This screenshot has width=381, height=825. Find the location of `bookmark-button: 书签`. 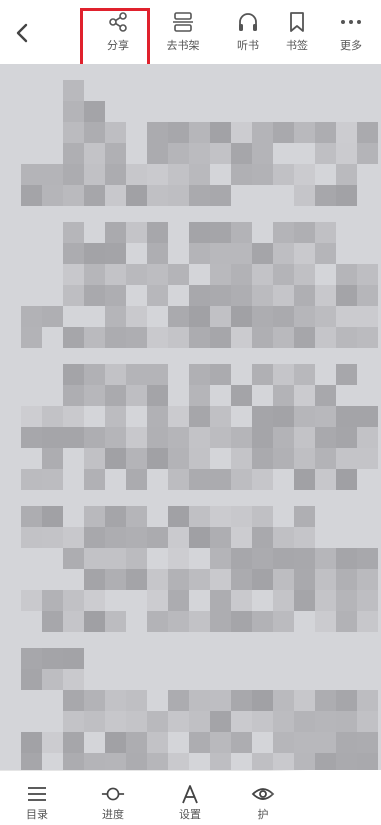

bookmark-button: 书签 is located at coordinates (297, 35).